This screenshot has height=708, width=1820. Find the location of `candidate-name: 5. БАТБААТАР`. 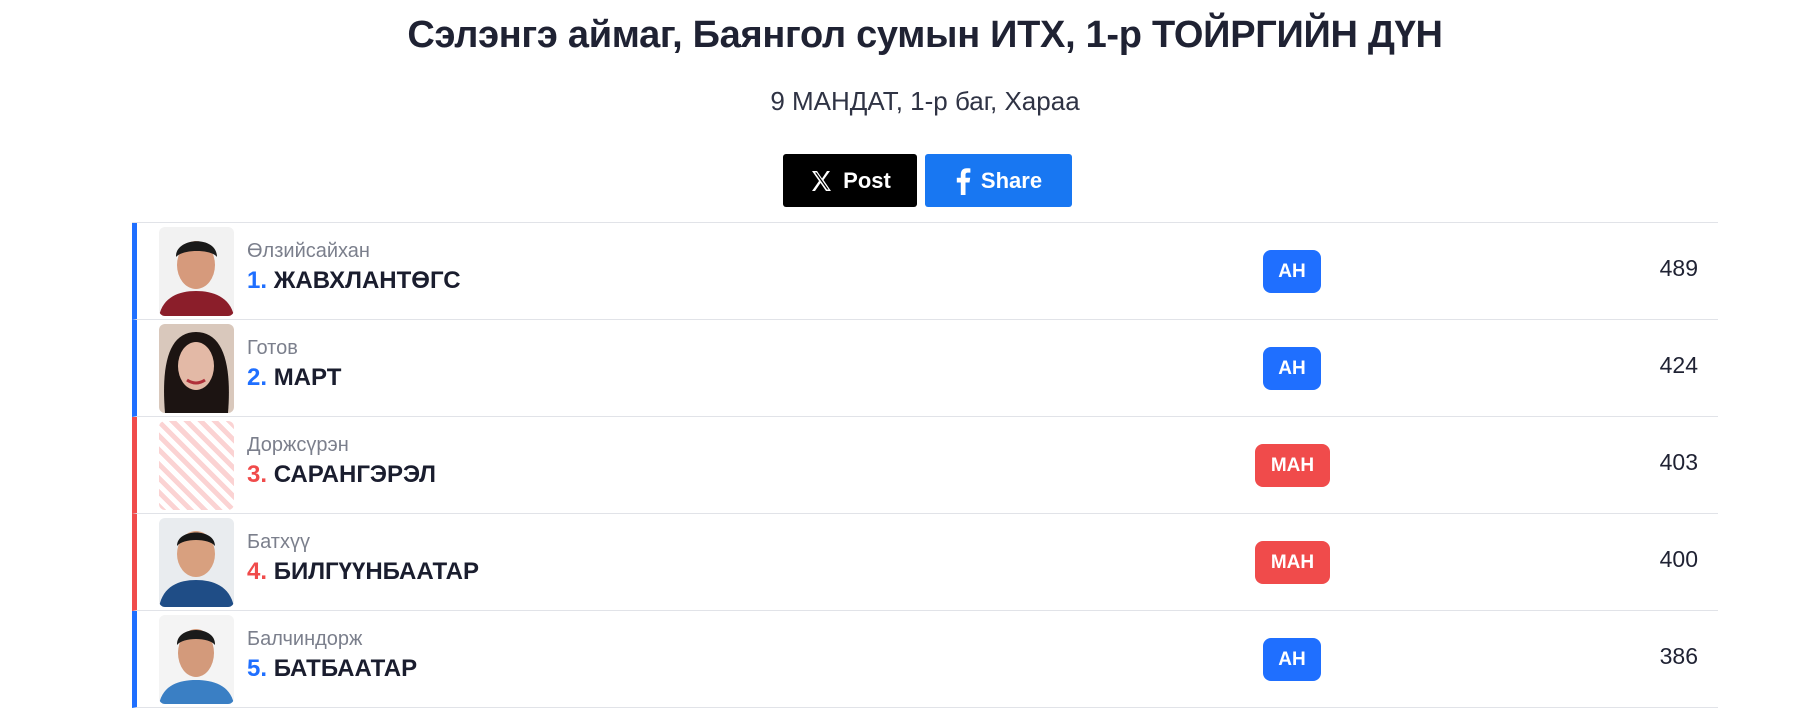

candidate-name: 5. БАТБААТАР is located at coordinates (332, 669).